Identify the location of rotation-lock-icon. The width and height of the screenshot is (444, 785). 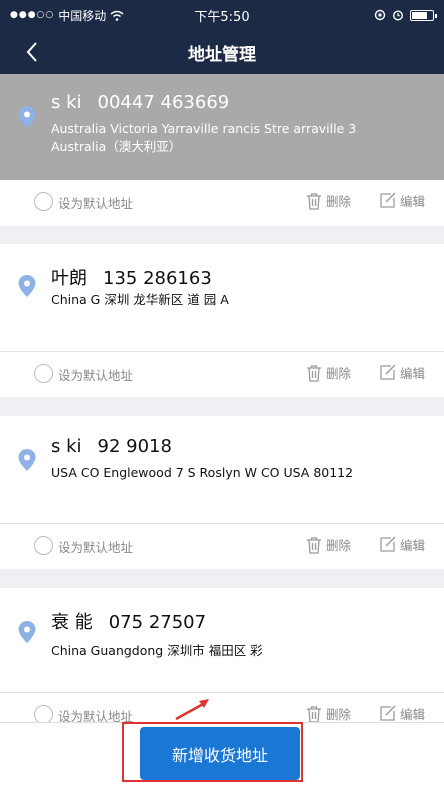
(380, 15).